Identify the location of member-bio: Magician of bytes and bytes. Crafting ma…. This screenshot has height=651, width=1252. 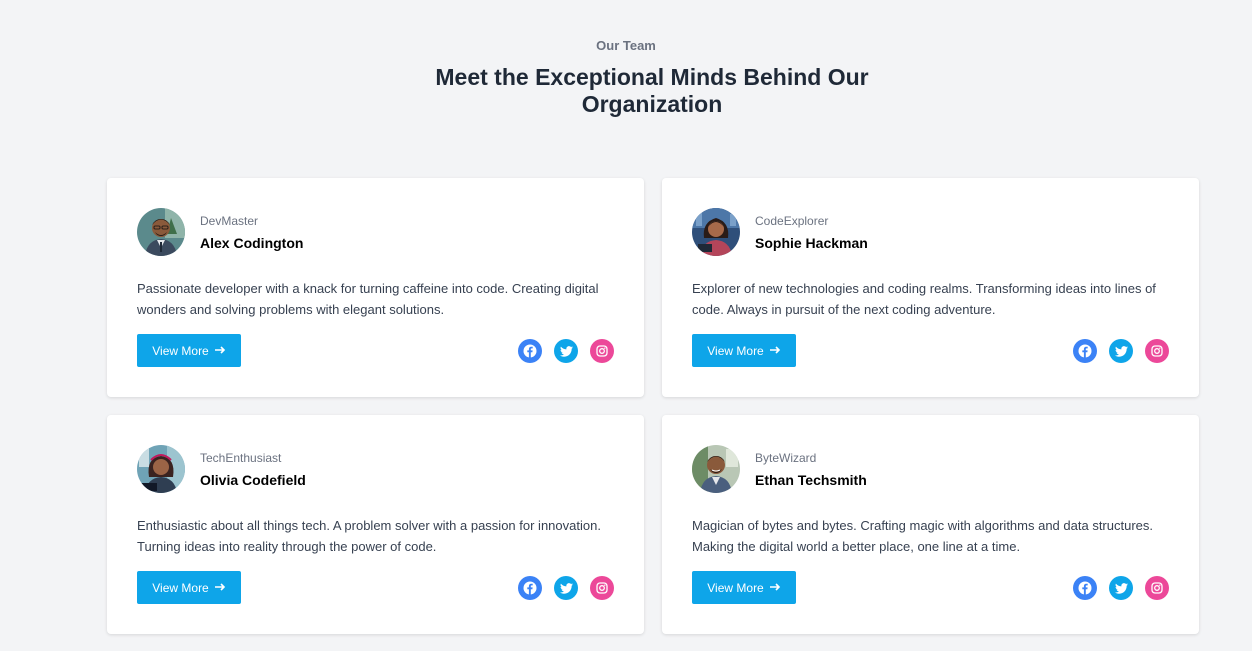
(922, 536).